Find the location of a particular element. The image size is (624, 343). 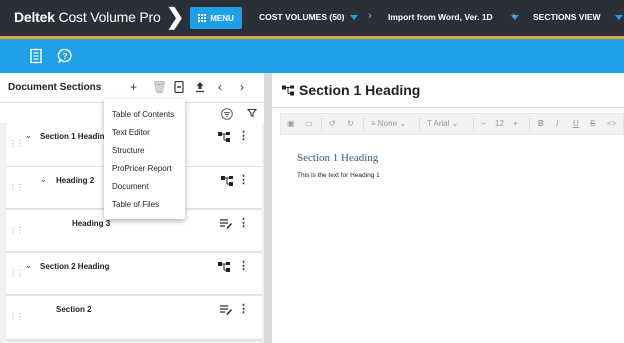

menu-item-structure: Structure is located at coordinates (128, 150).